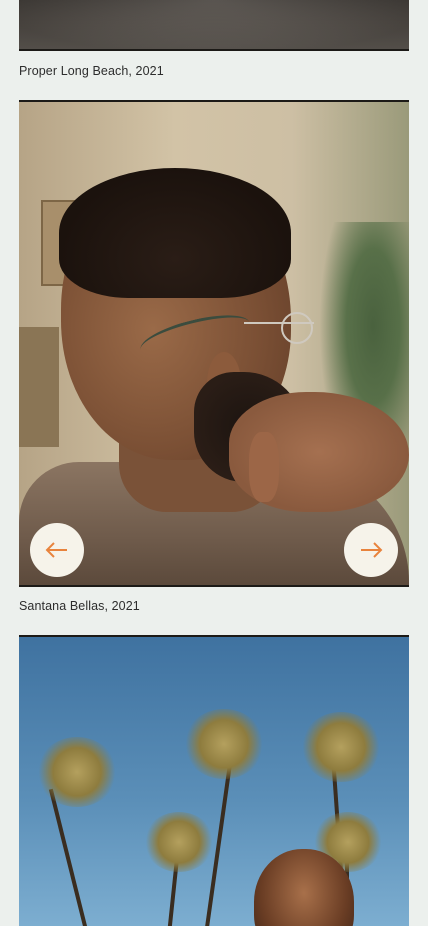  I want to click on carousel-prev-button, so click(57, 550).